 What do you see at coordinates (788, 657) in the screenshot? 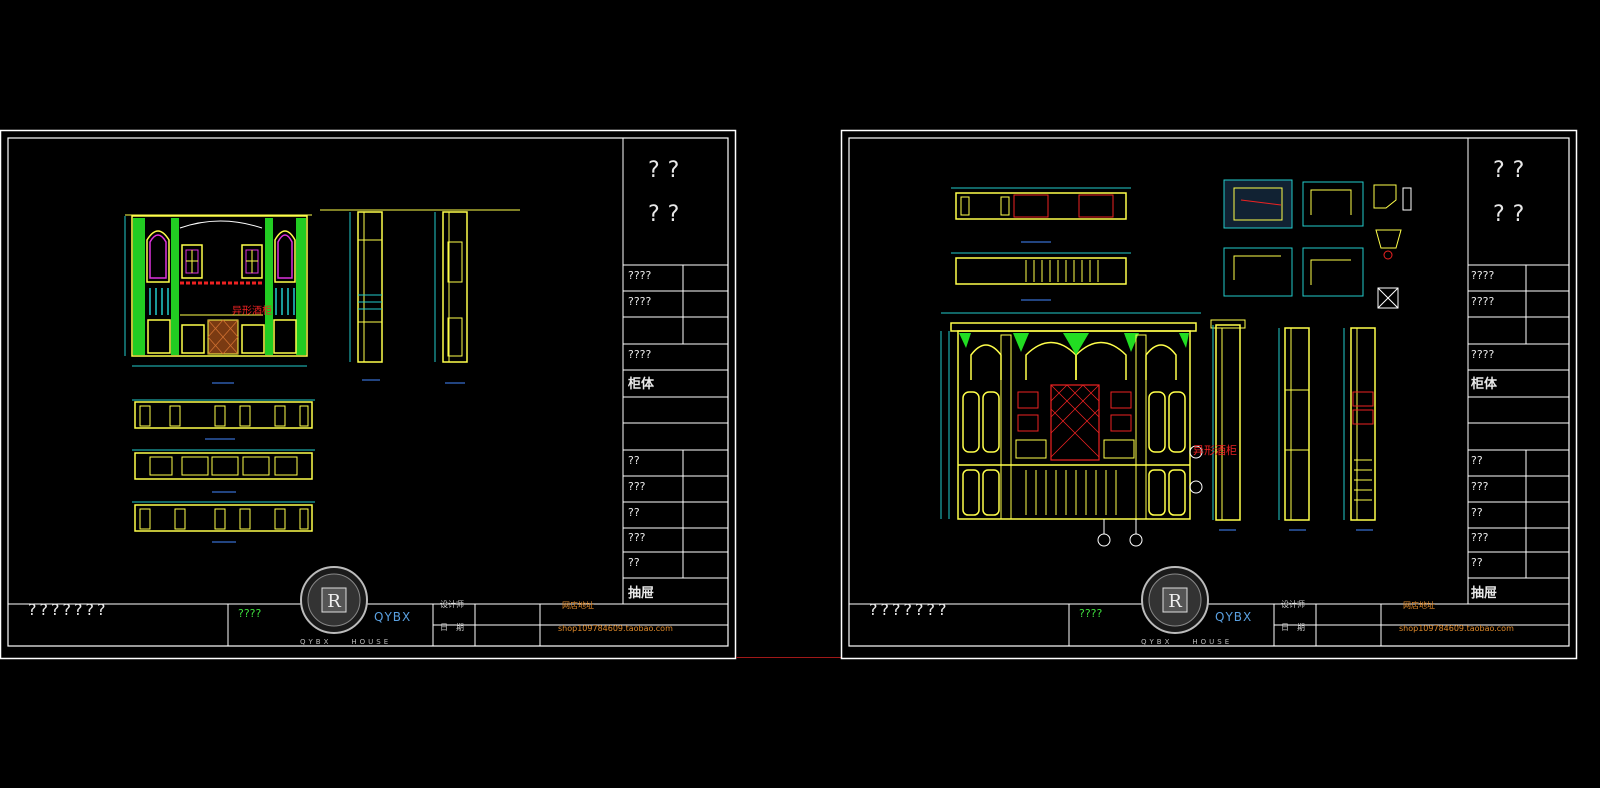
I see `sheet-divider-line` at bounding box center [788, 657].